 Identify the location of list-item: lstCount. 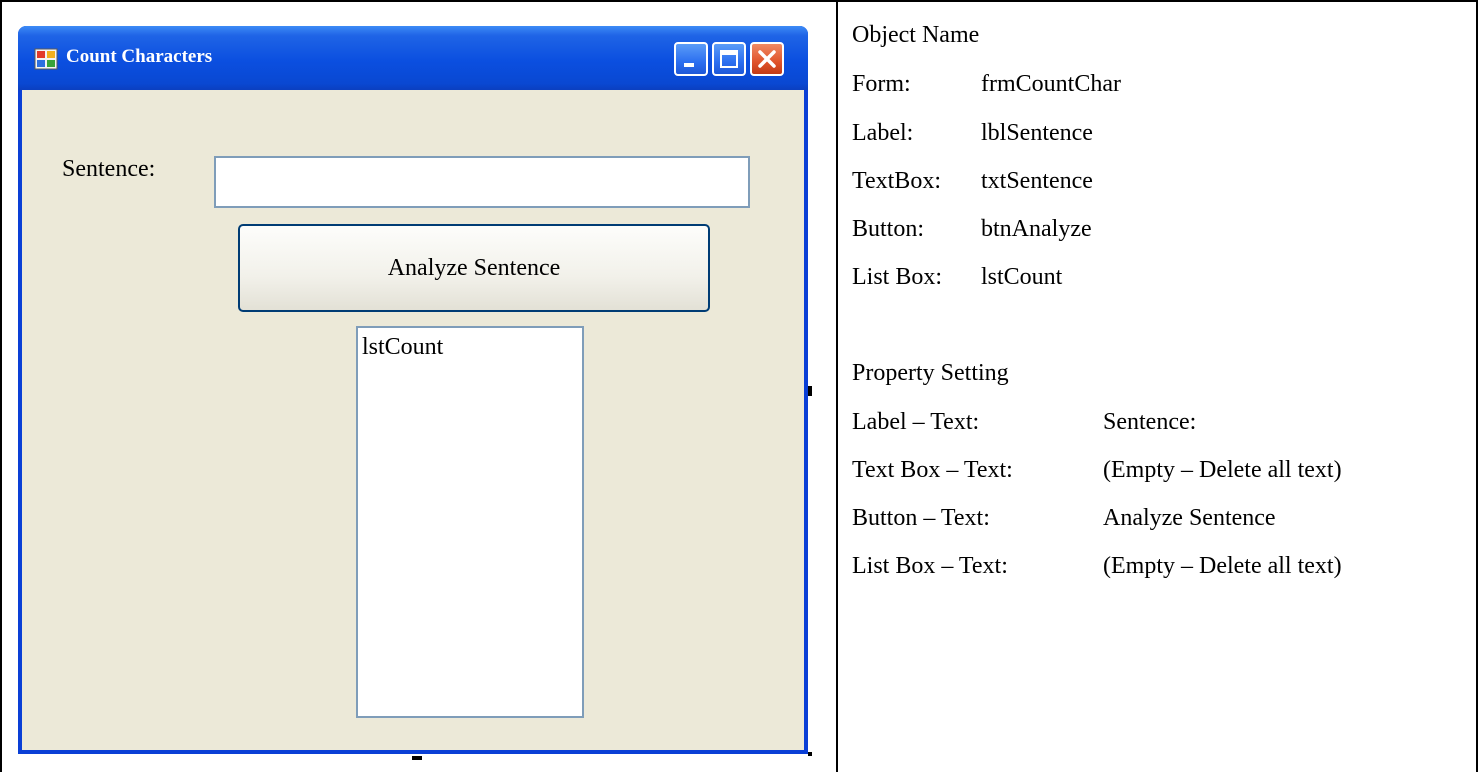
(472, 347).